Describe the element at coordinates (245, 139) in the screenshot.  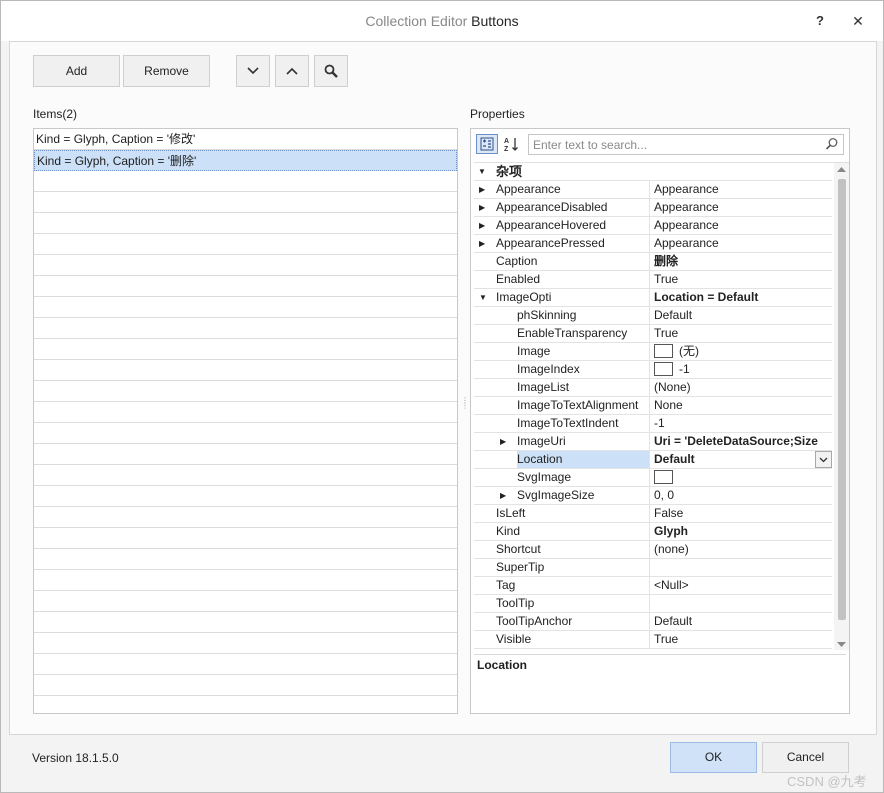
I see `list-item: Kind = Glyph, Caption = '修改'` at that location.